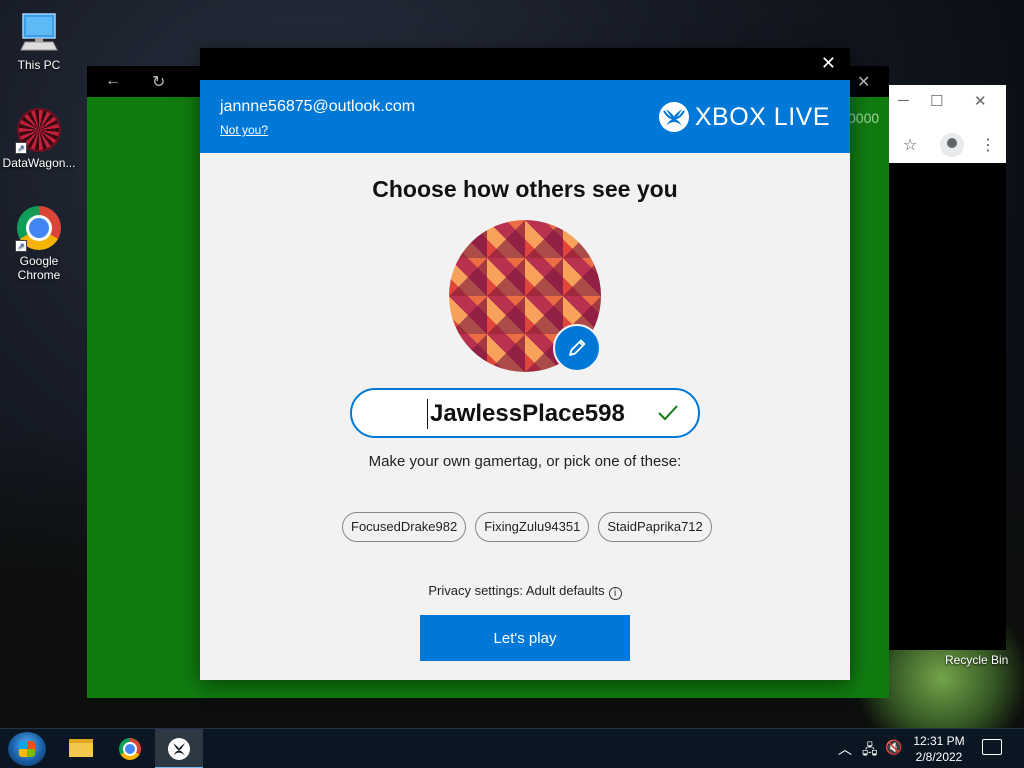 The image size is (1024, 768). What do you see at coordinates (947, 124) in the screenshot?
I see `chrome-toolbar: ─ ☐ ✕ ☆ ⋮` at bounding box center [947, 124].